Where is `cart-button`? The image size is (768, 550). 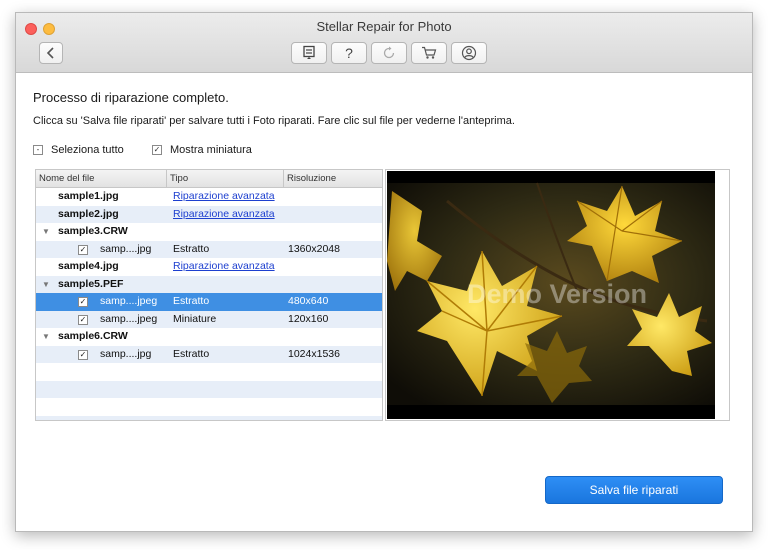 cart-button is located at coordinates (429, 53).